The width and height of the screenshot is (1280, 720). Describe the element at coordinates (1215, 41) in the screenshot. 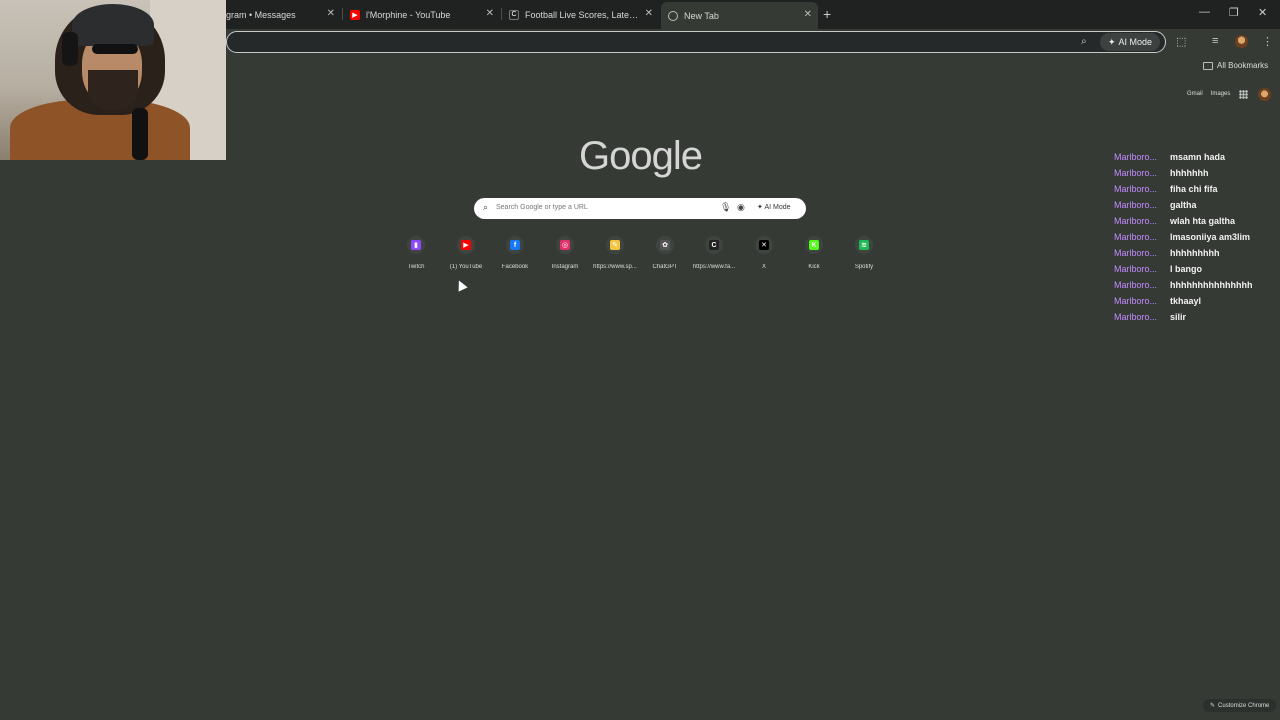

I see `media-controls-icon: ≡` at that location.